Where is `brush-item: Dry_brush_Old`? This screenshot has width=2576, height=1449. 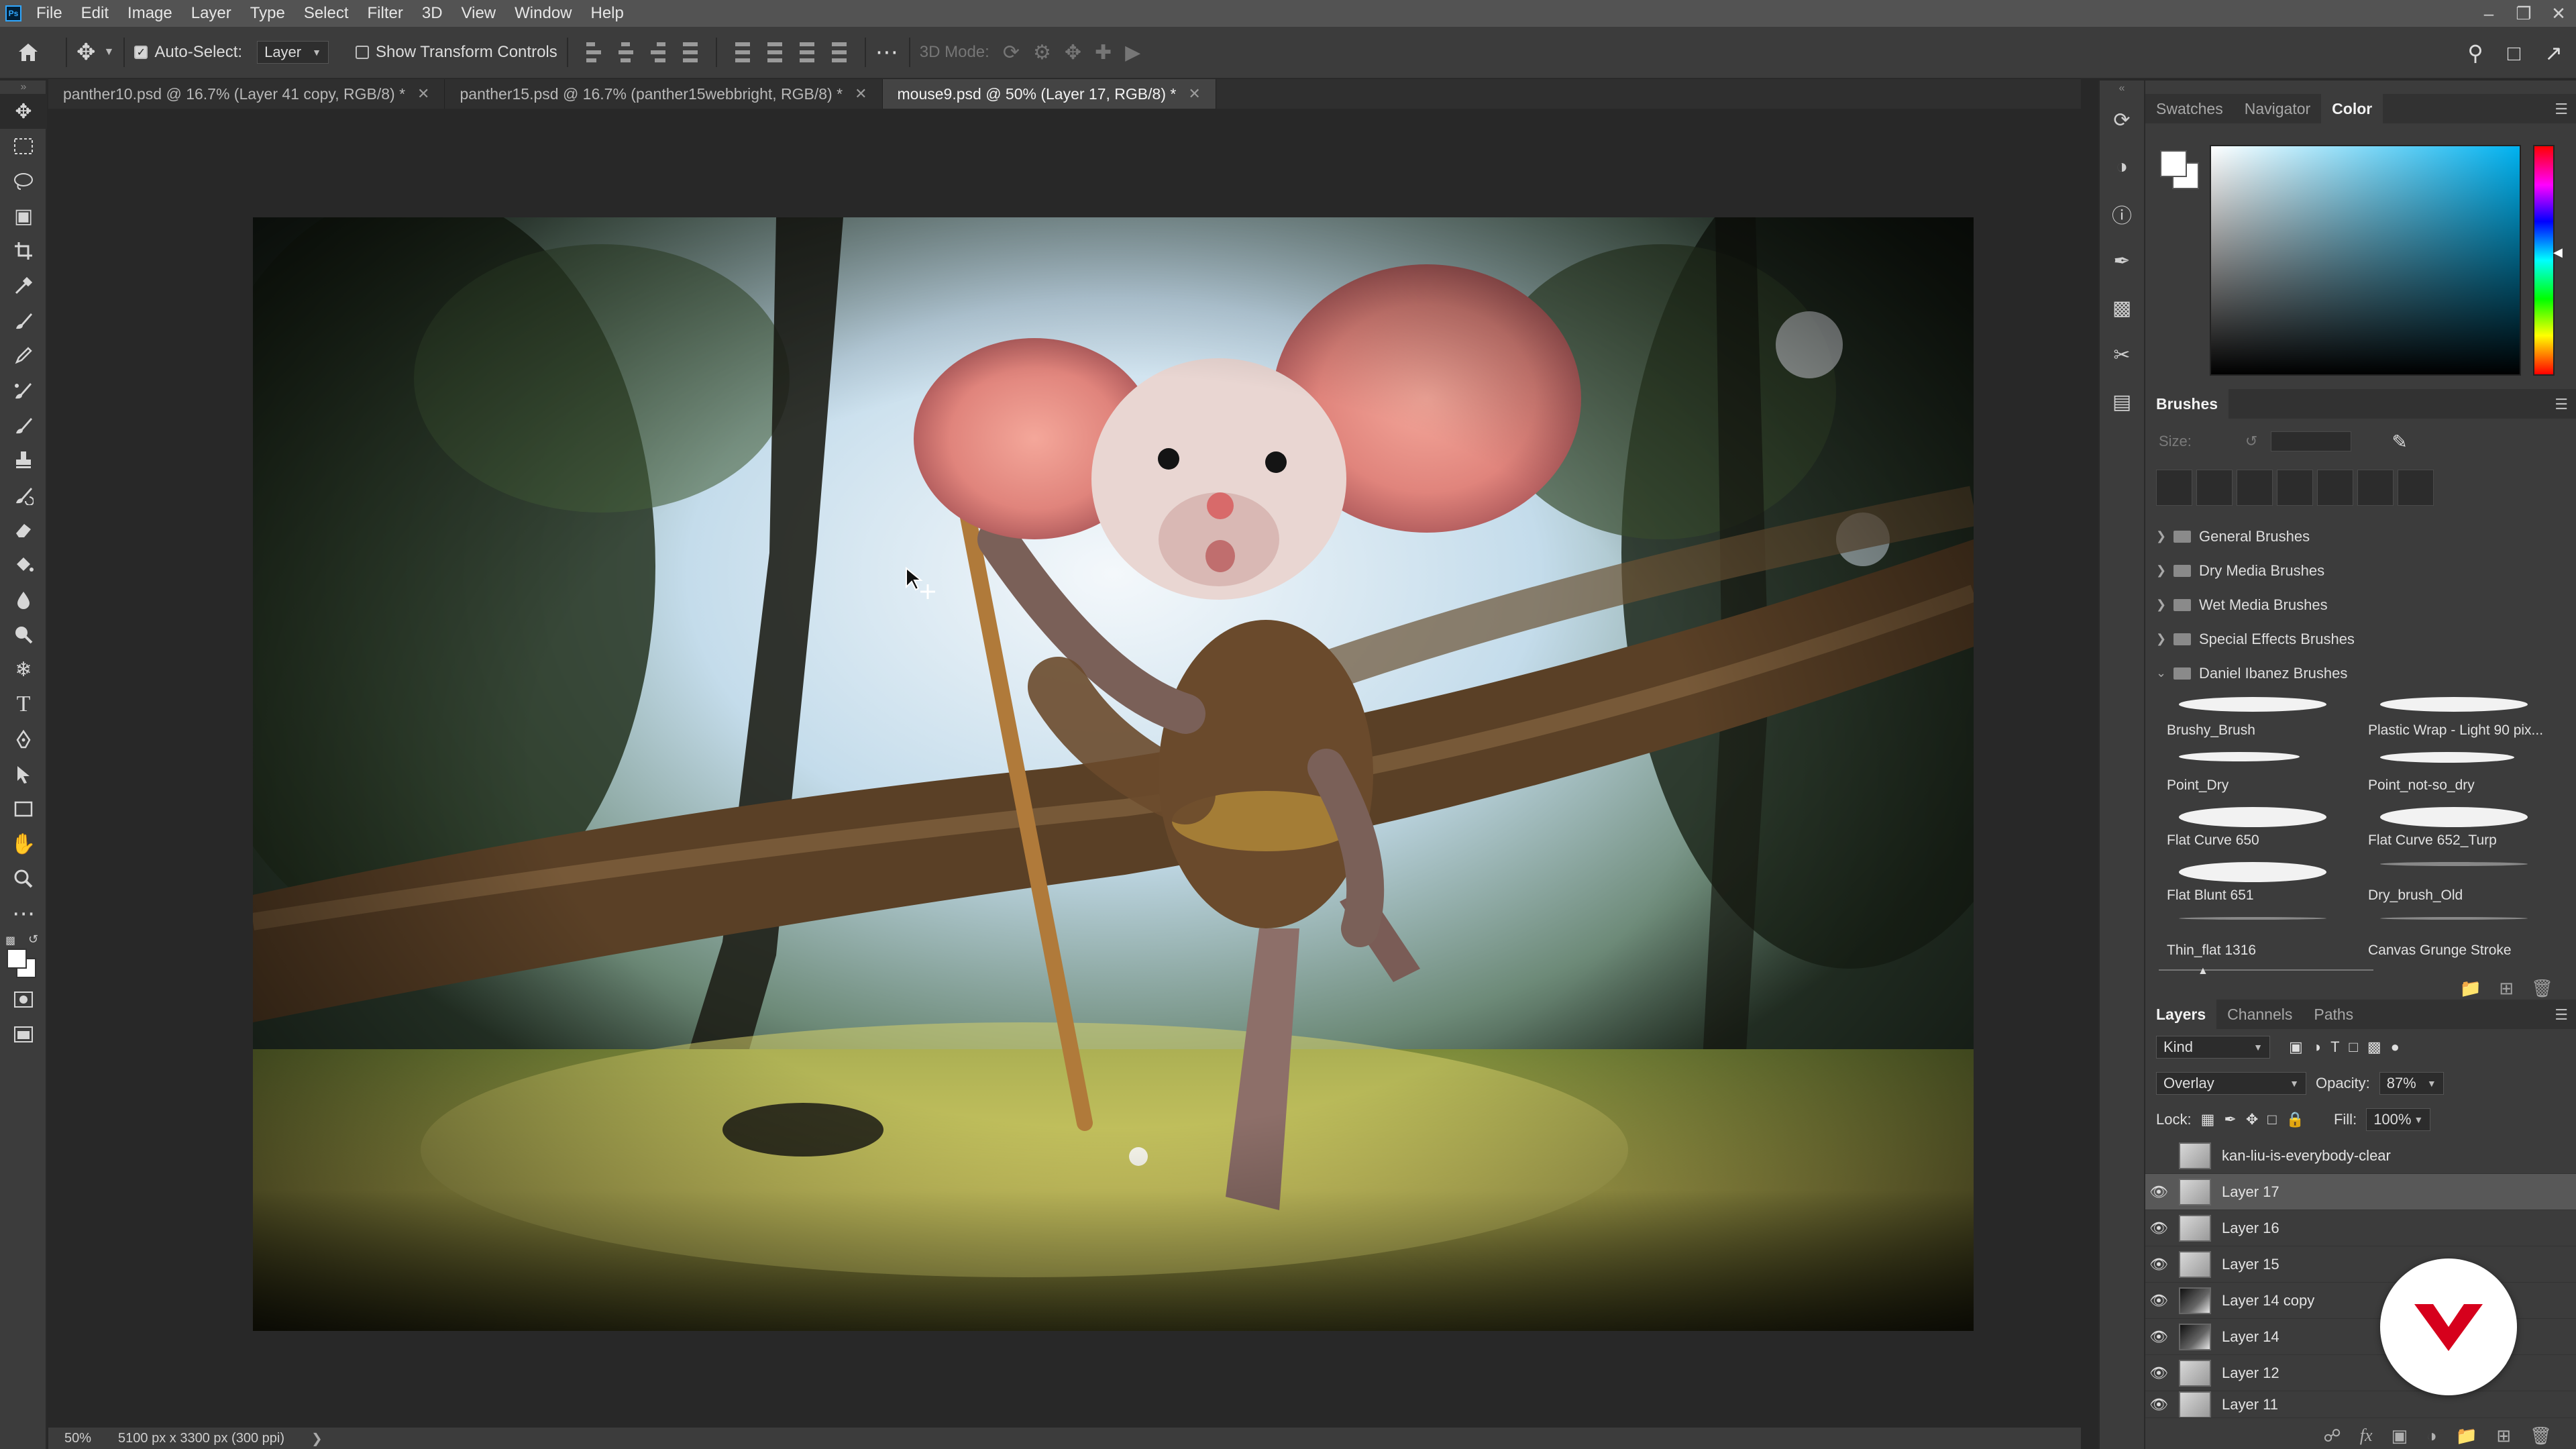
brush-item: Dry_brush_Old is located at coordinates (2457, 882).